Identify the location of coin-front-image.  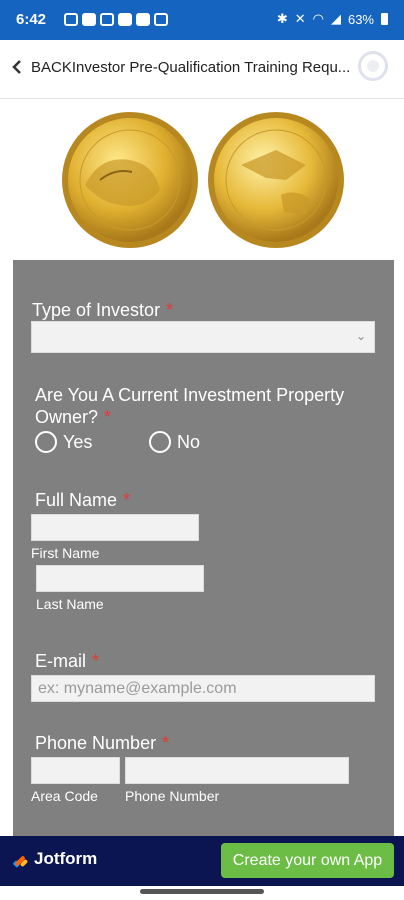
(130, 180).